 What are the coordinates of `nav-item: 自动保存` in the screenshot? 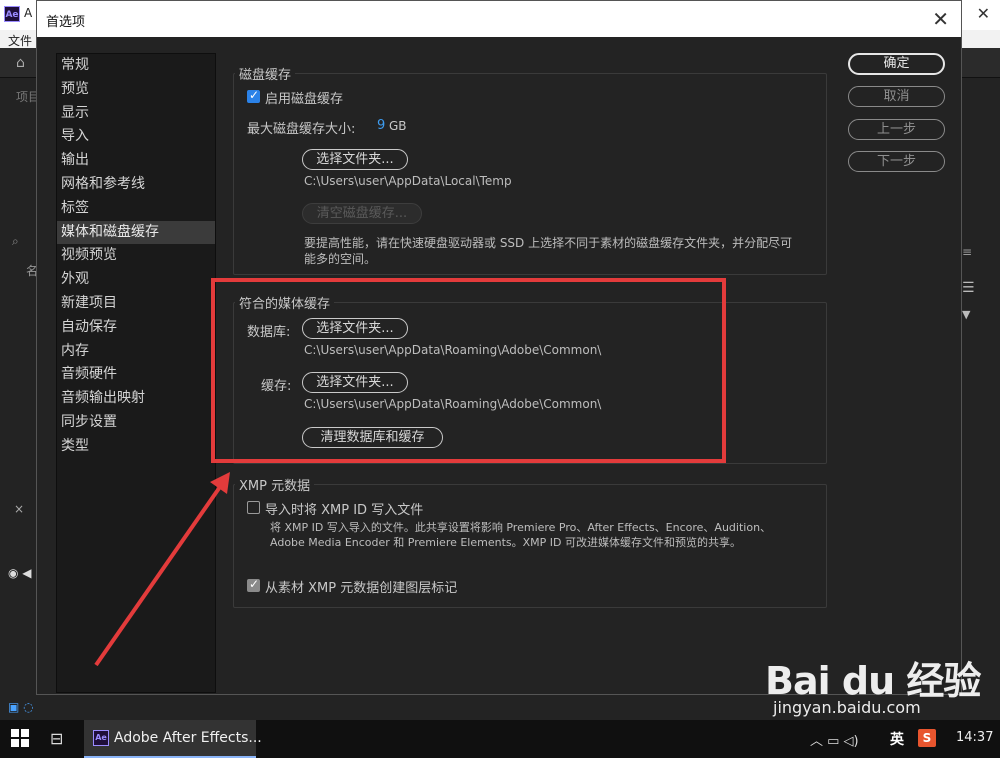 It's located at (136, 328).